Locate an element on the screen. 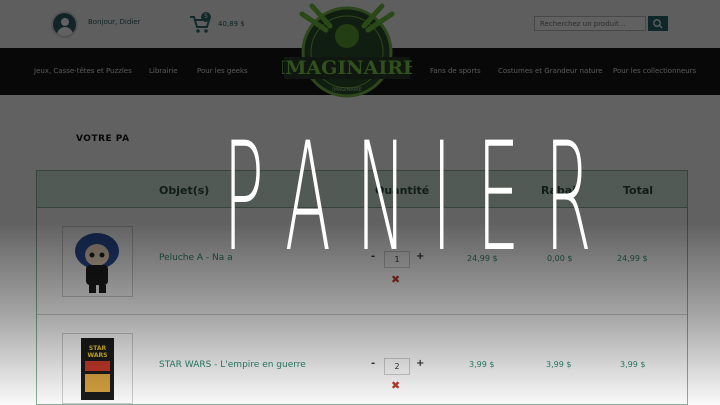 The height and width of the screenshot is (405, 720). nav-item-geeks: Pour les geeks is located at coordinates (222, 71).